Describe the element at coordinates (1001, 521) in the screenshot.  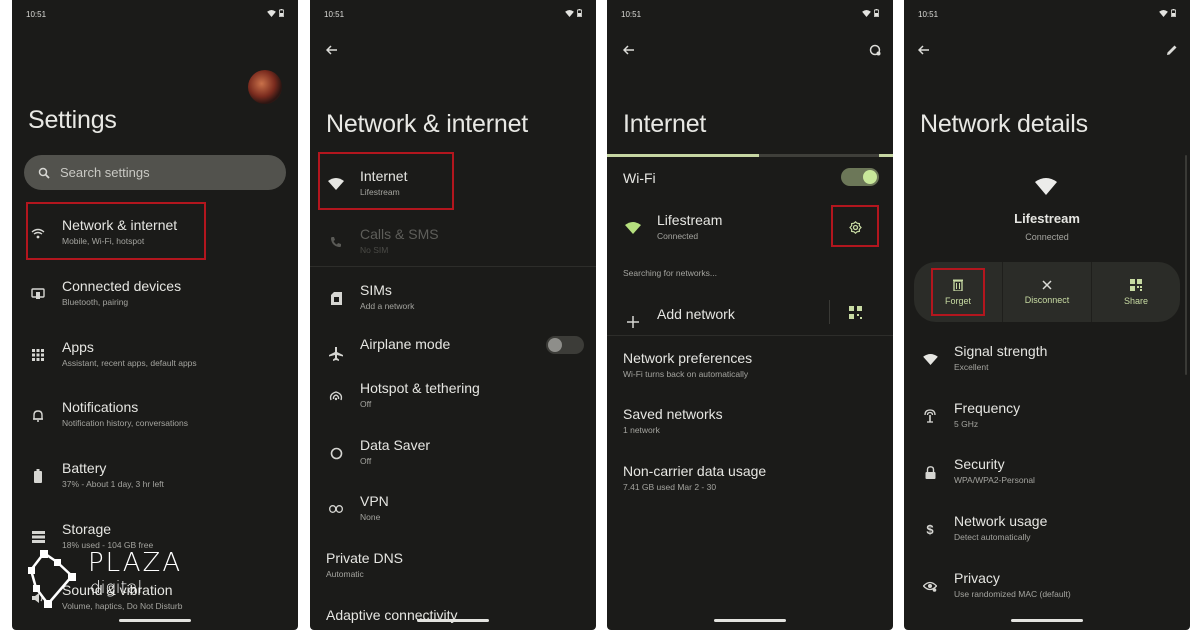
I see `item-title: Network usage` at that location.